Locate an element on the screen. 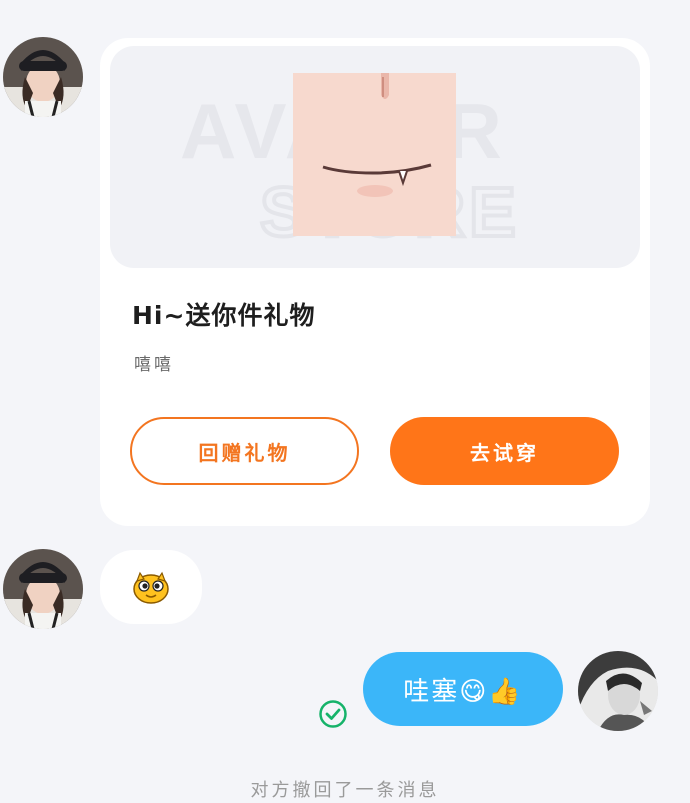 This screenshot has width=690, height=803. incoming-sticker-bubble is located at coordinates (151, 587).